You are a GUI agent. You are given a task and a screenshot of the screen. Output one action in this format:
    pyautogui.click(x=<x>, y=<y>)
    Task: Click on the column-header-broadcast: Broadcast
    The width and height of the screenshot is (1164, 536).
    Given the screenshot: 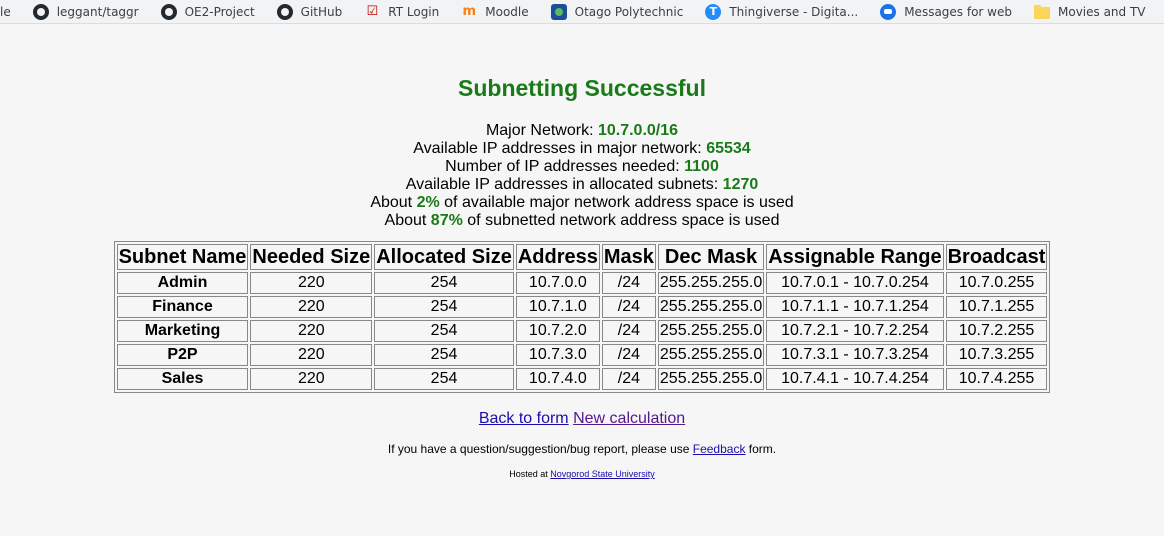 What is the action you would take?
    pyautogui.click(x=996, y=257)
    